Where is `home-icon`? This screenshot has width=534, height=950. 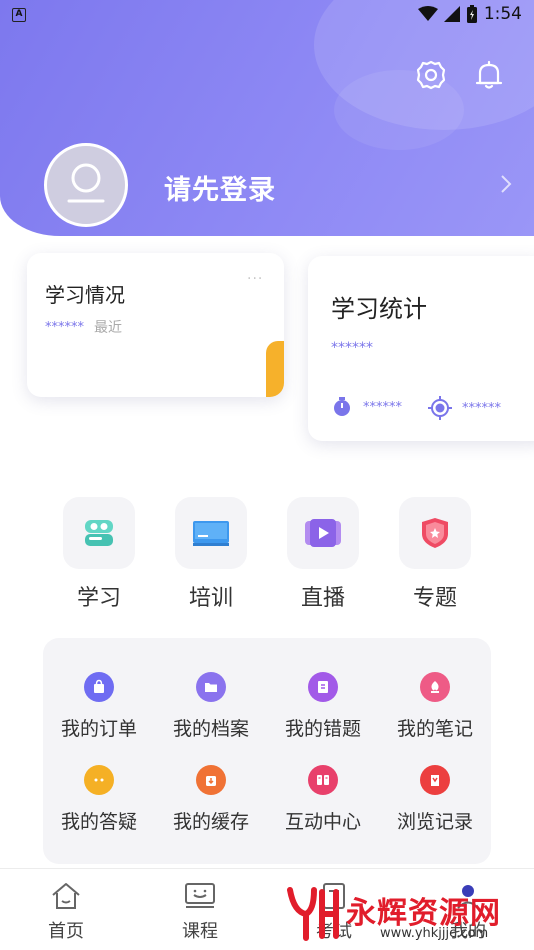 home-icon is located at coordinates (66, 896).